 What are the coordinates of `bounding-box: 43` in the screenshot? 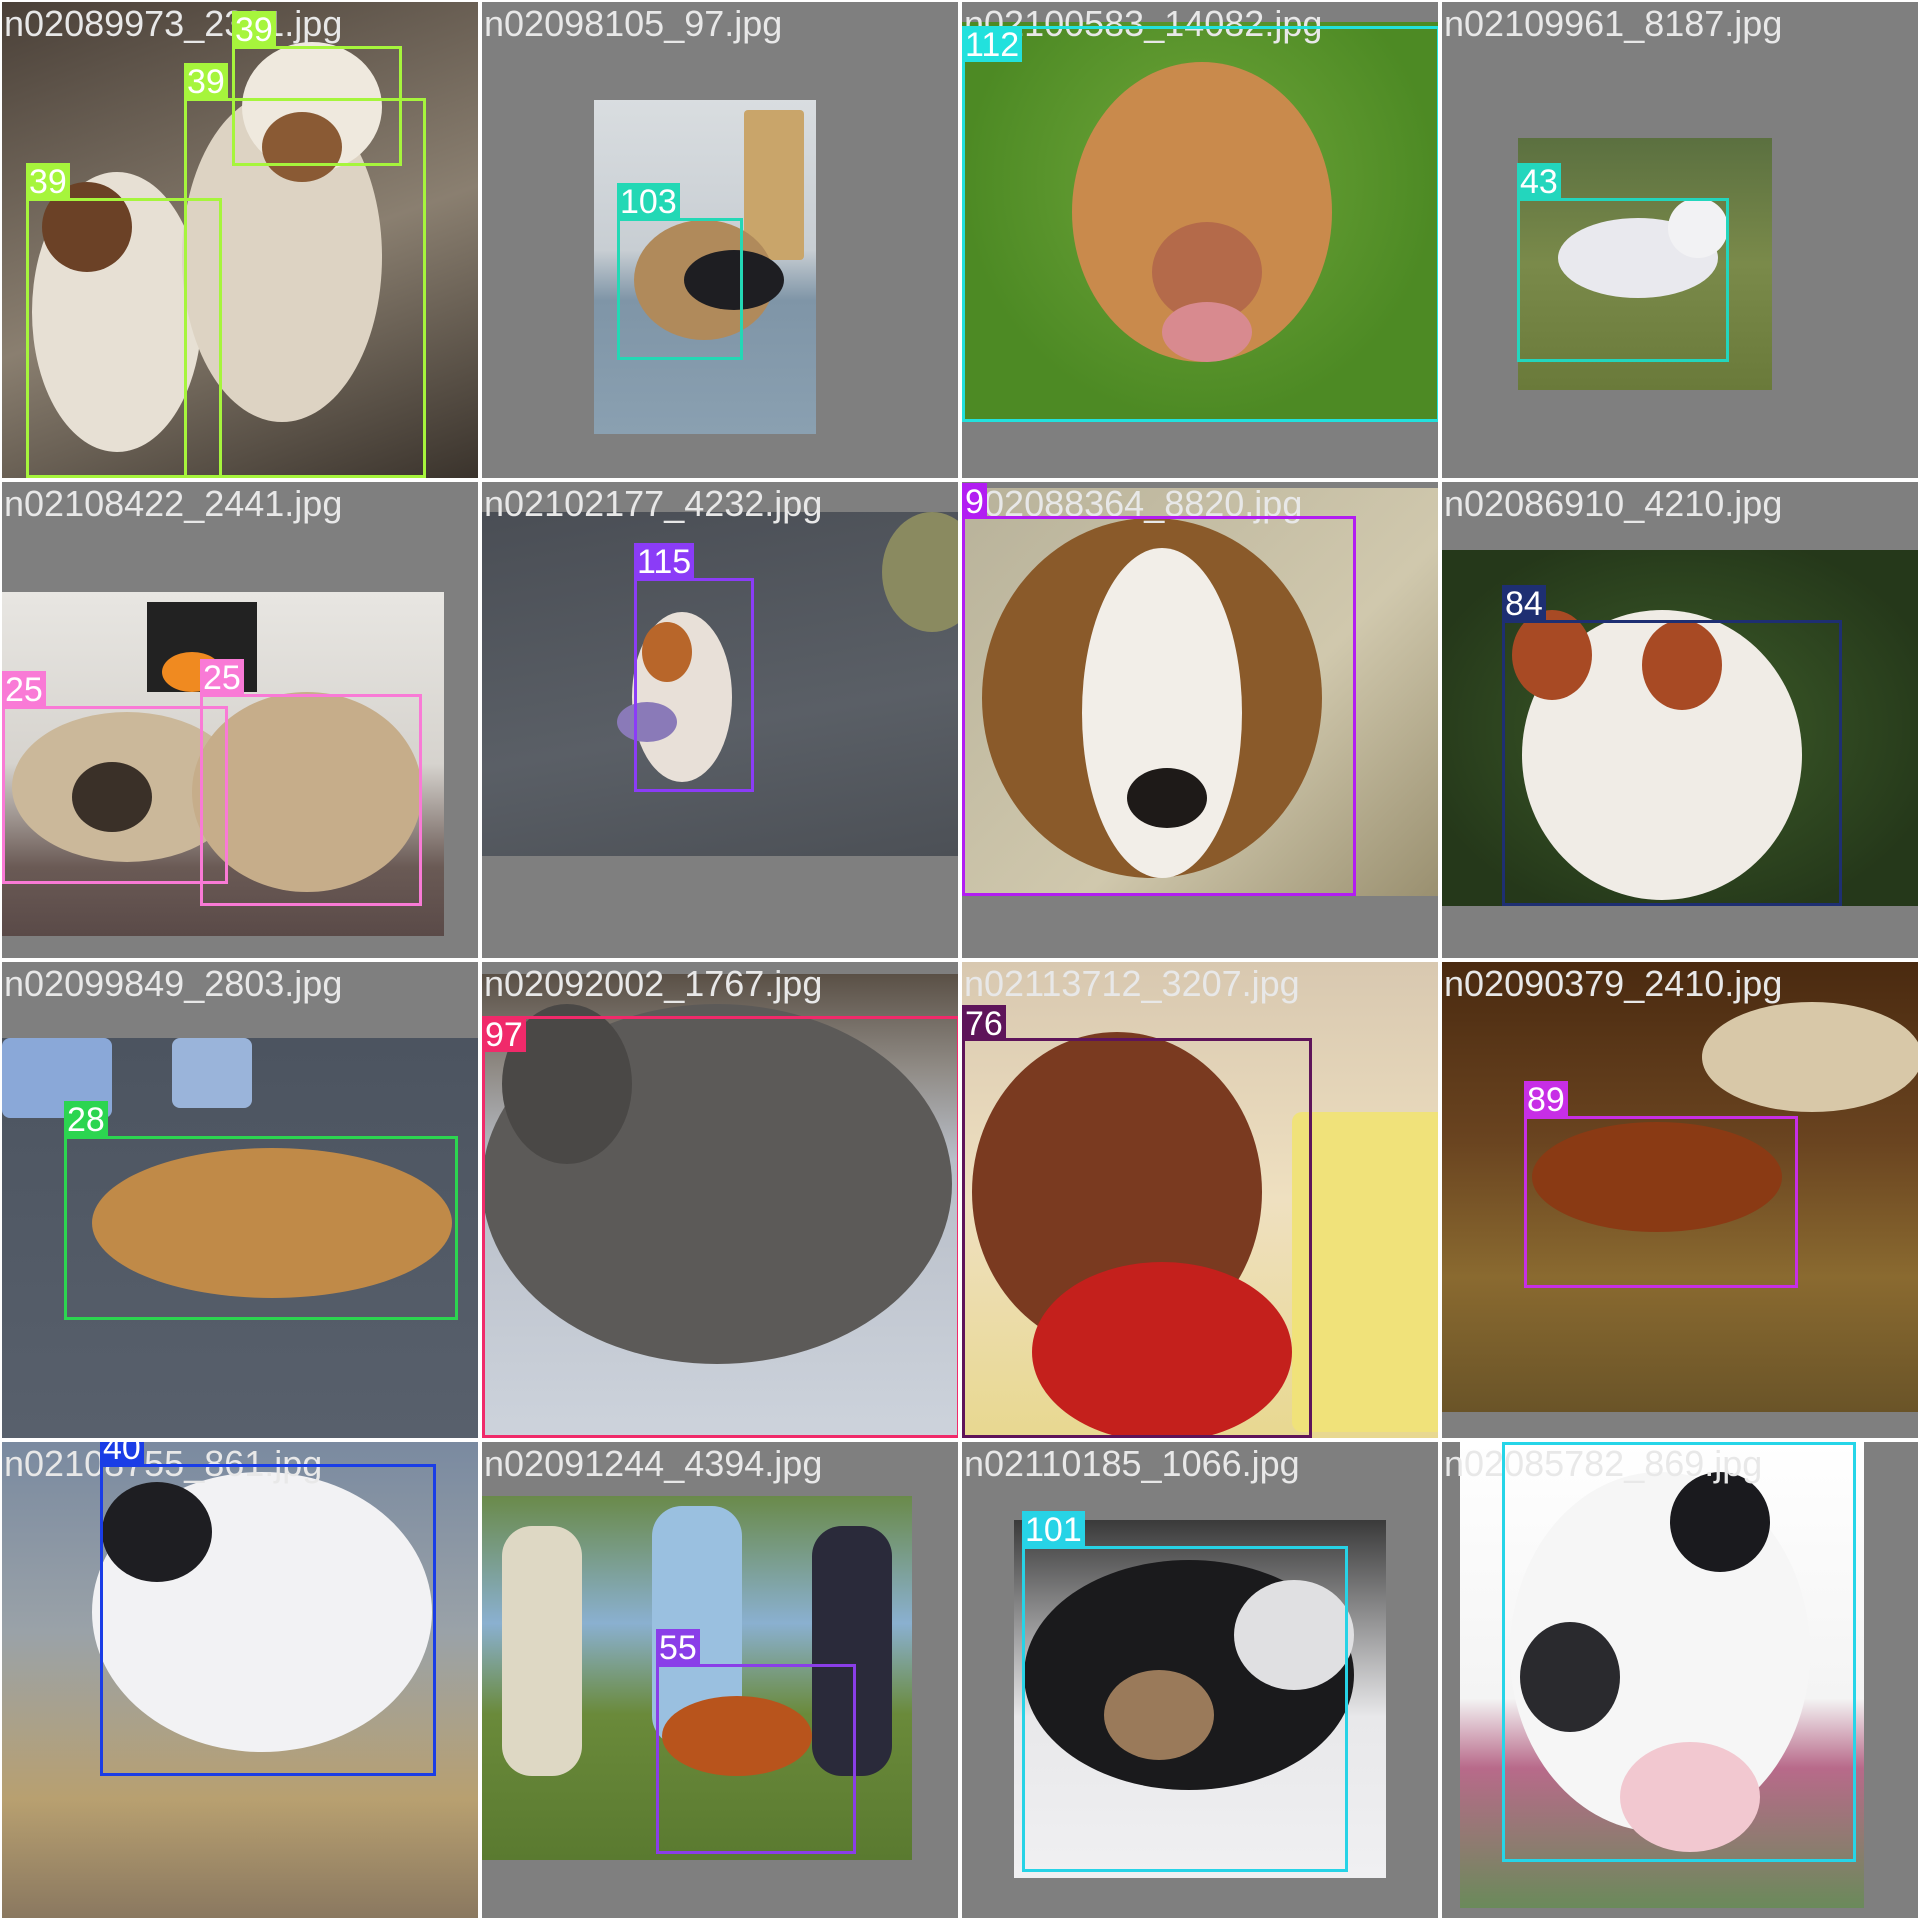 It's located at (1623, 262).